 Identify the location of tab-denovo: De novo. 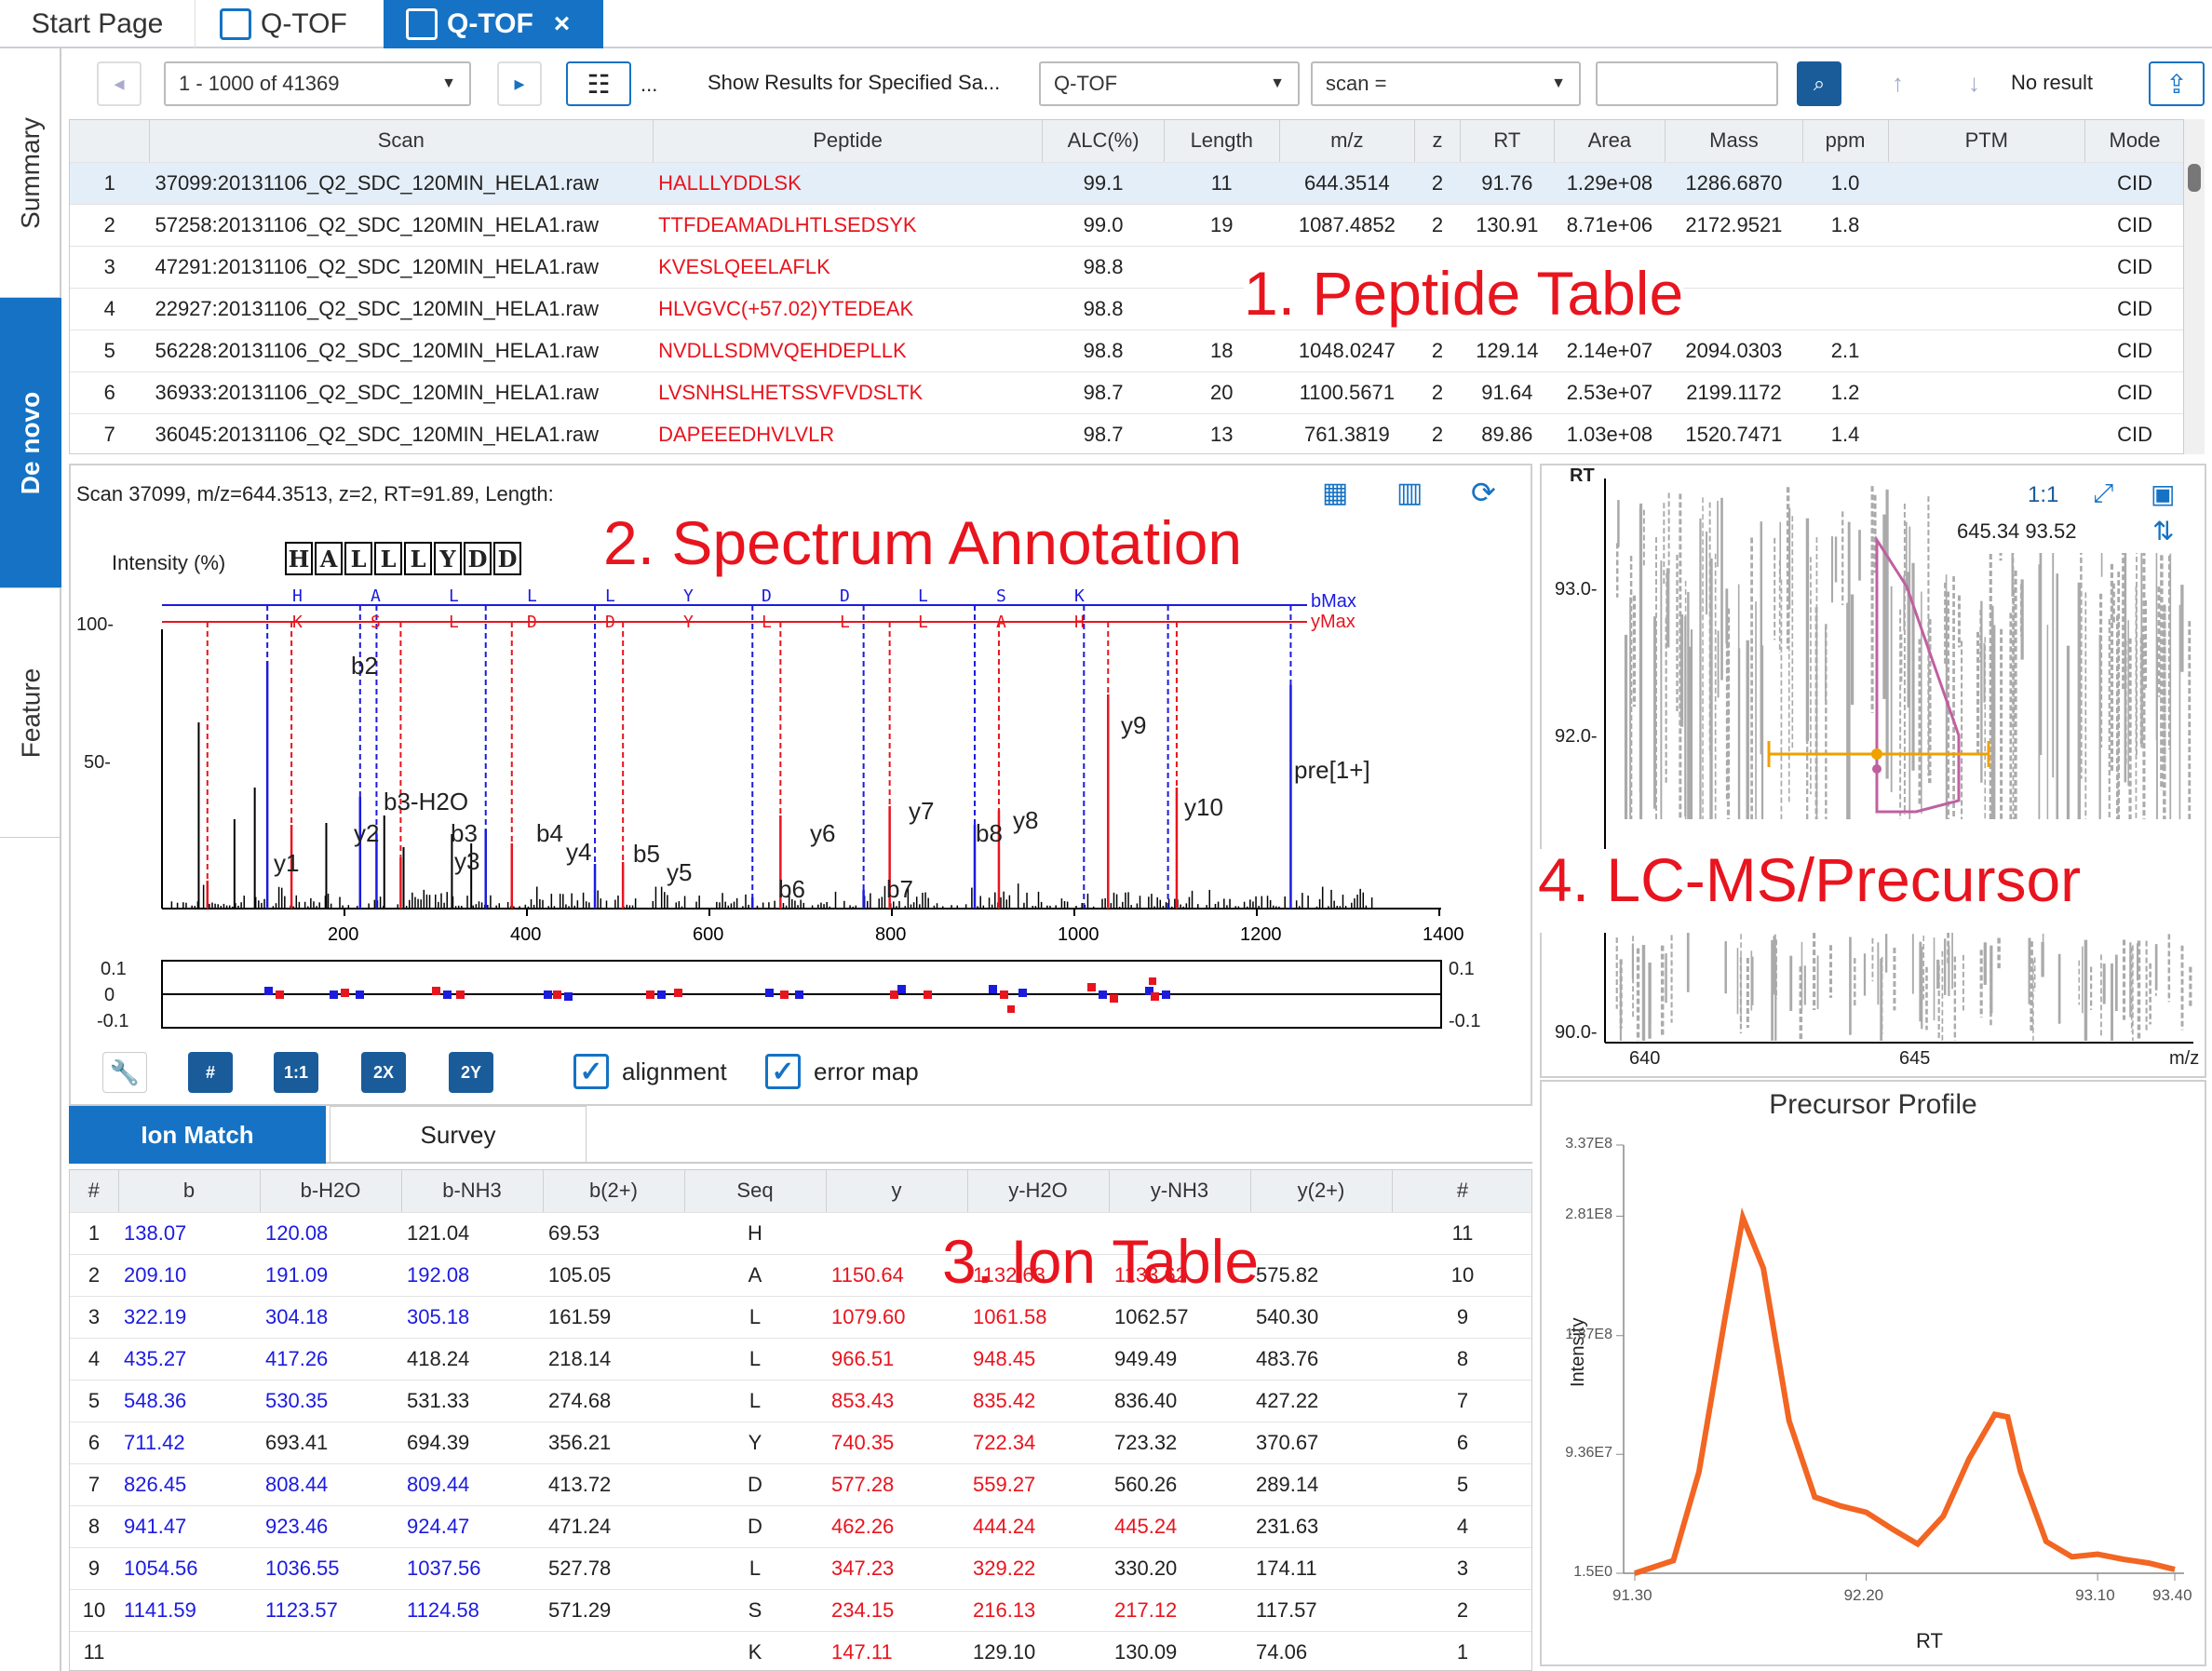
(31, 443).